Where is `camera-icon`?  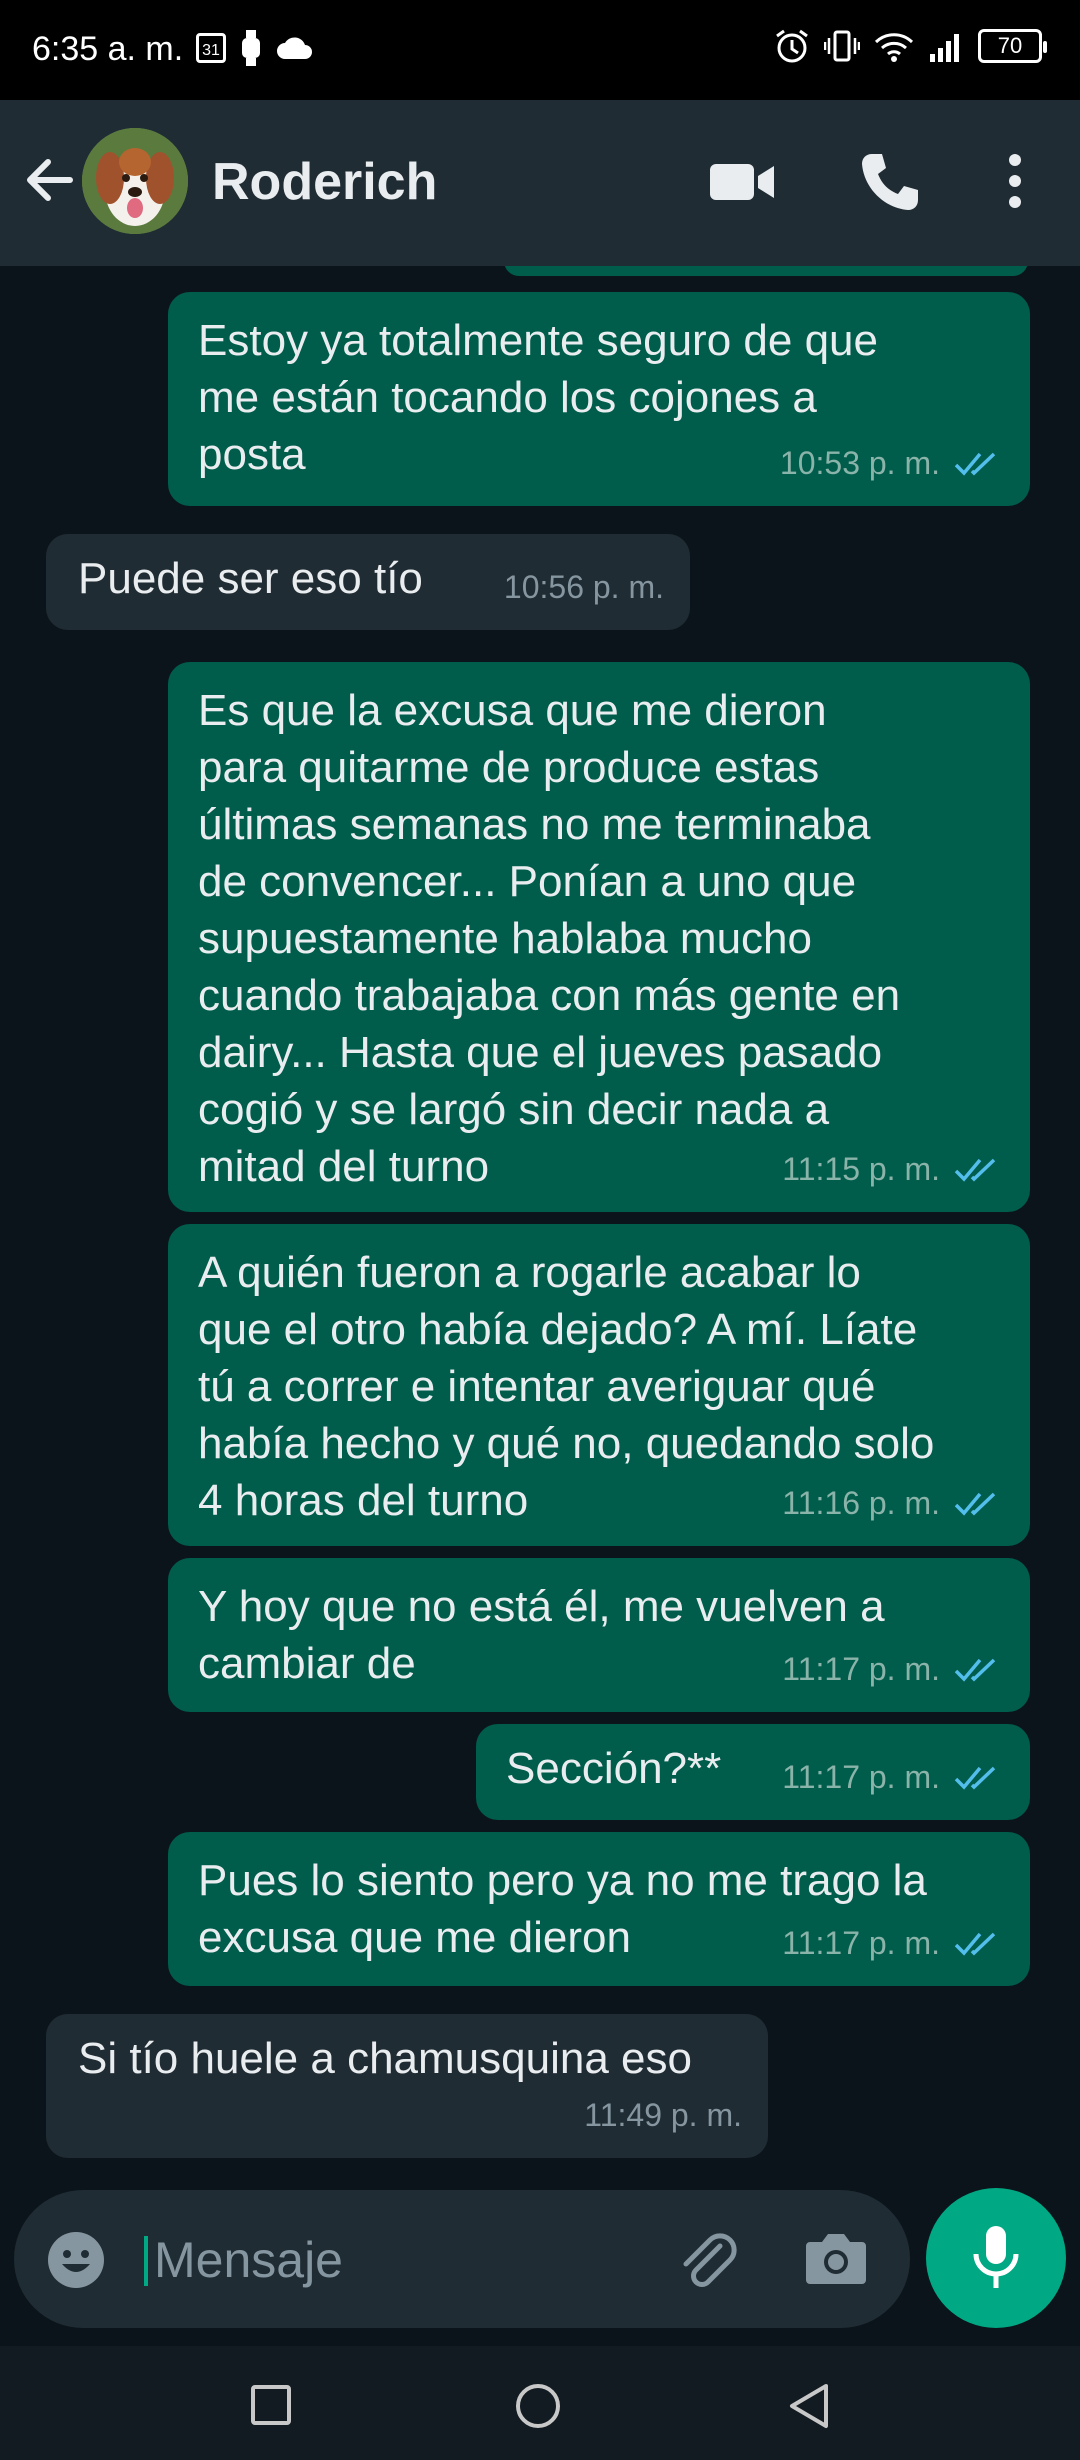
camera-icon is located at coordinates (836, 2258).